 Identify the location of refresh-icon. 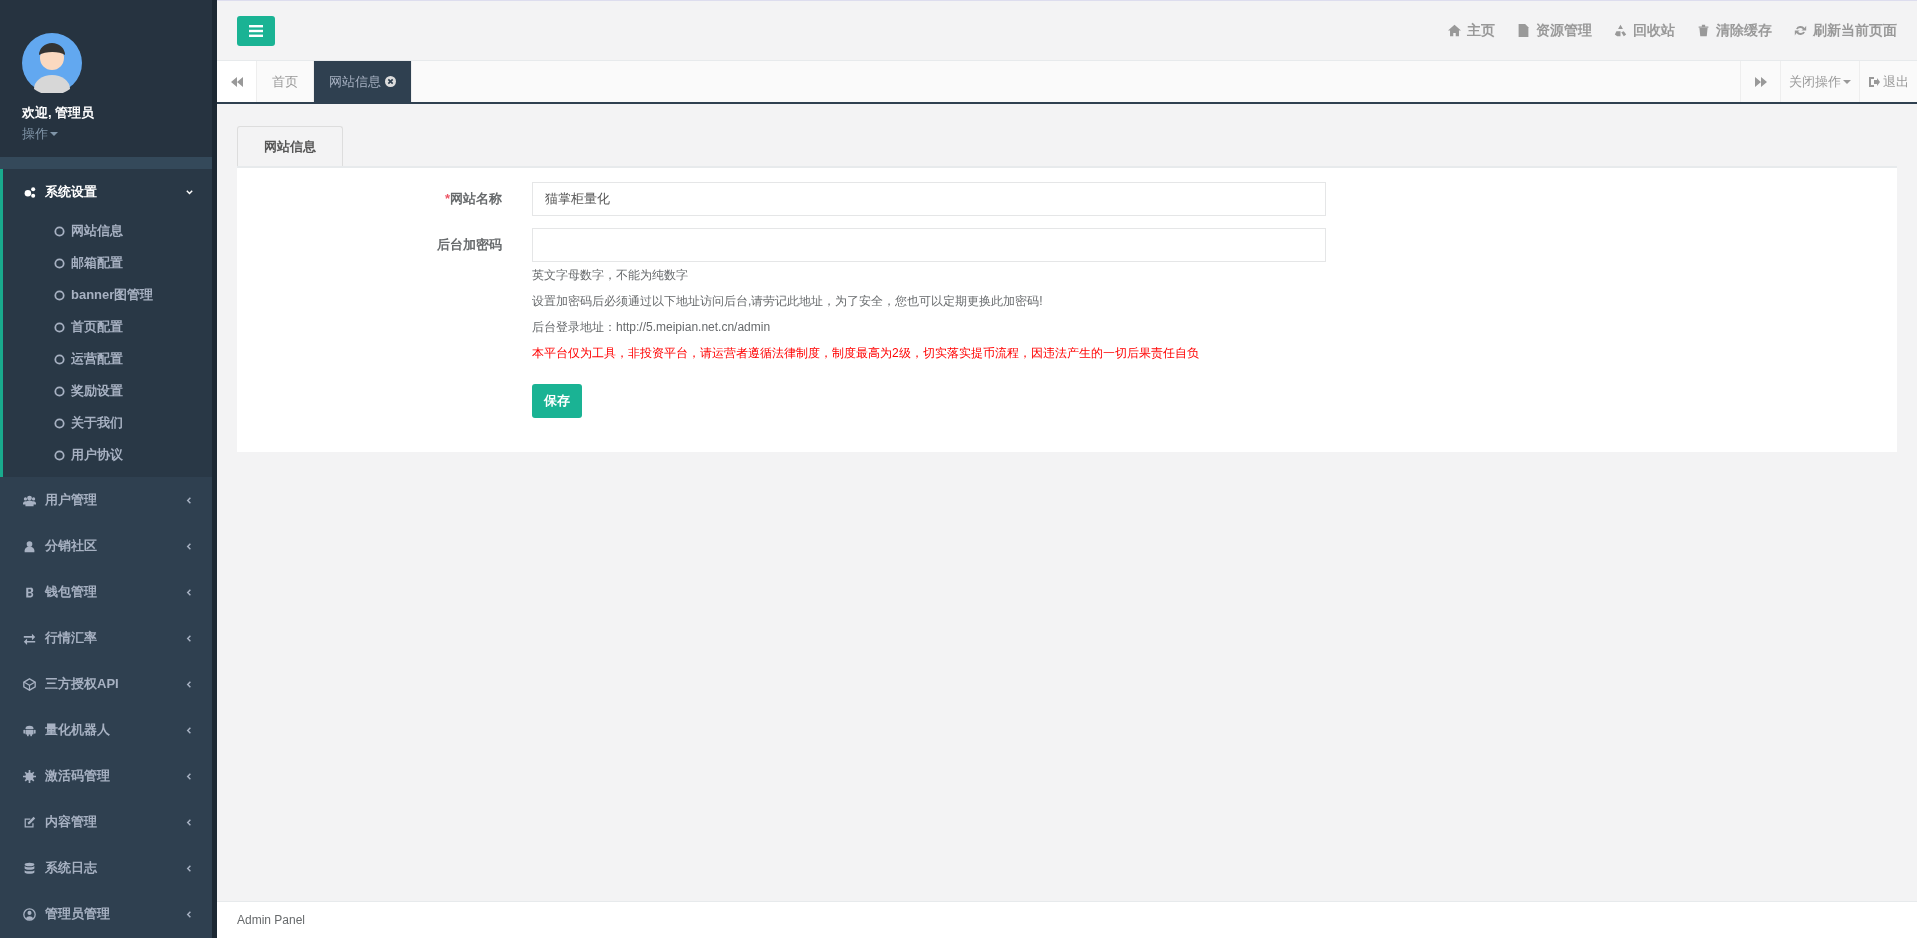
(1800, 30).